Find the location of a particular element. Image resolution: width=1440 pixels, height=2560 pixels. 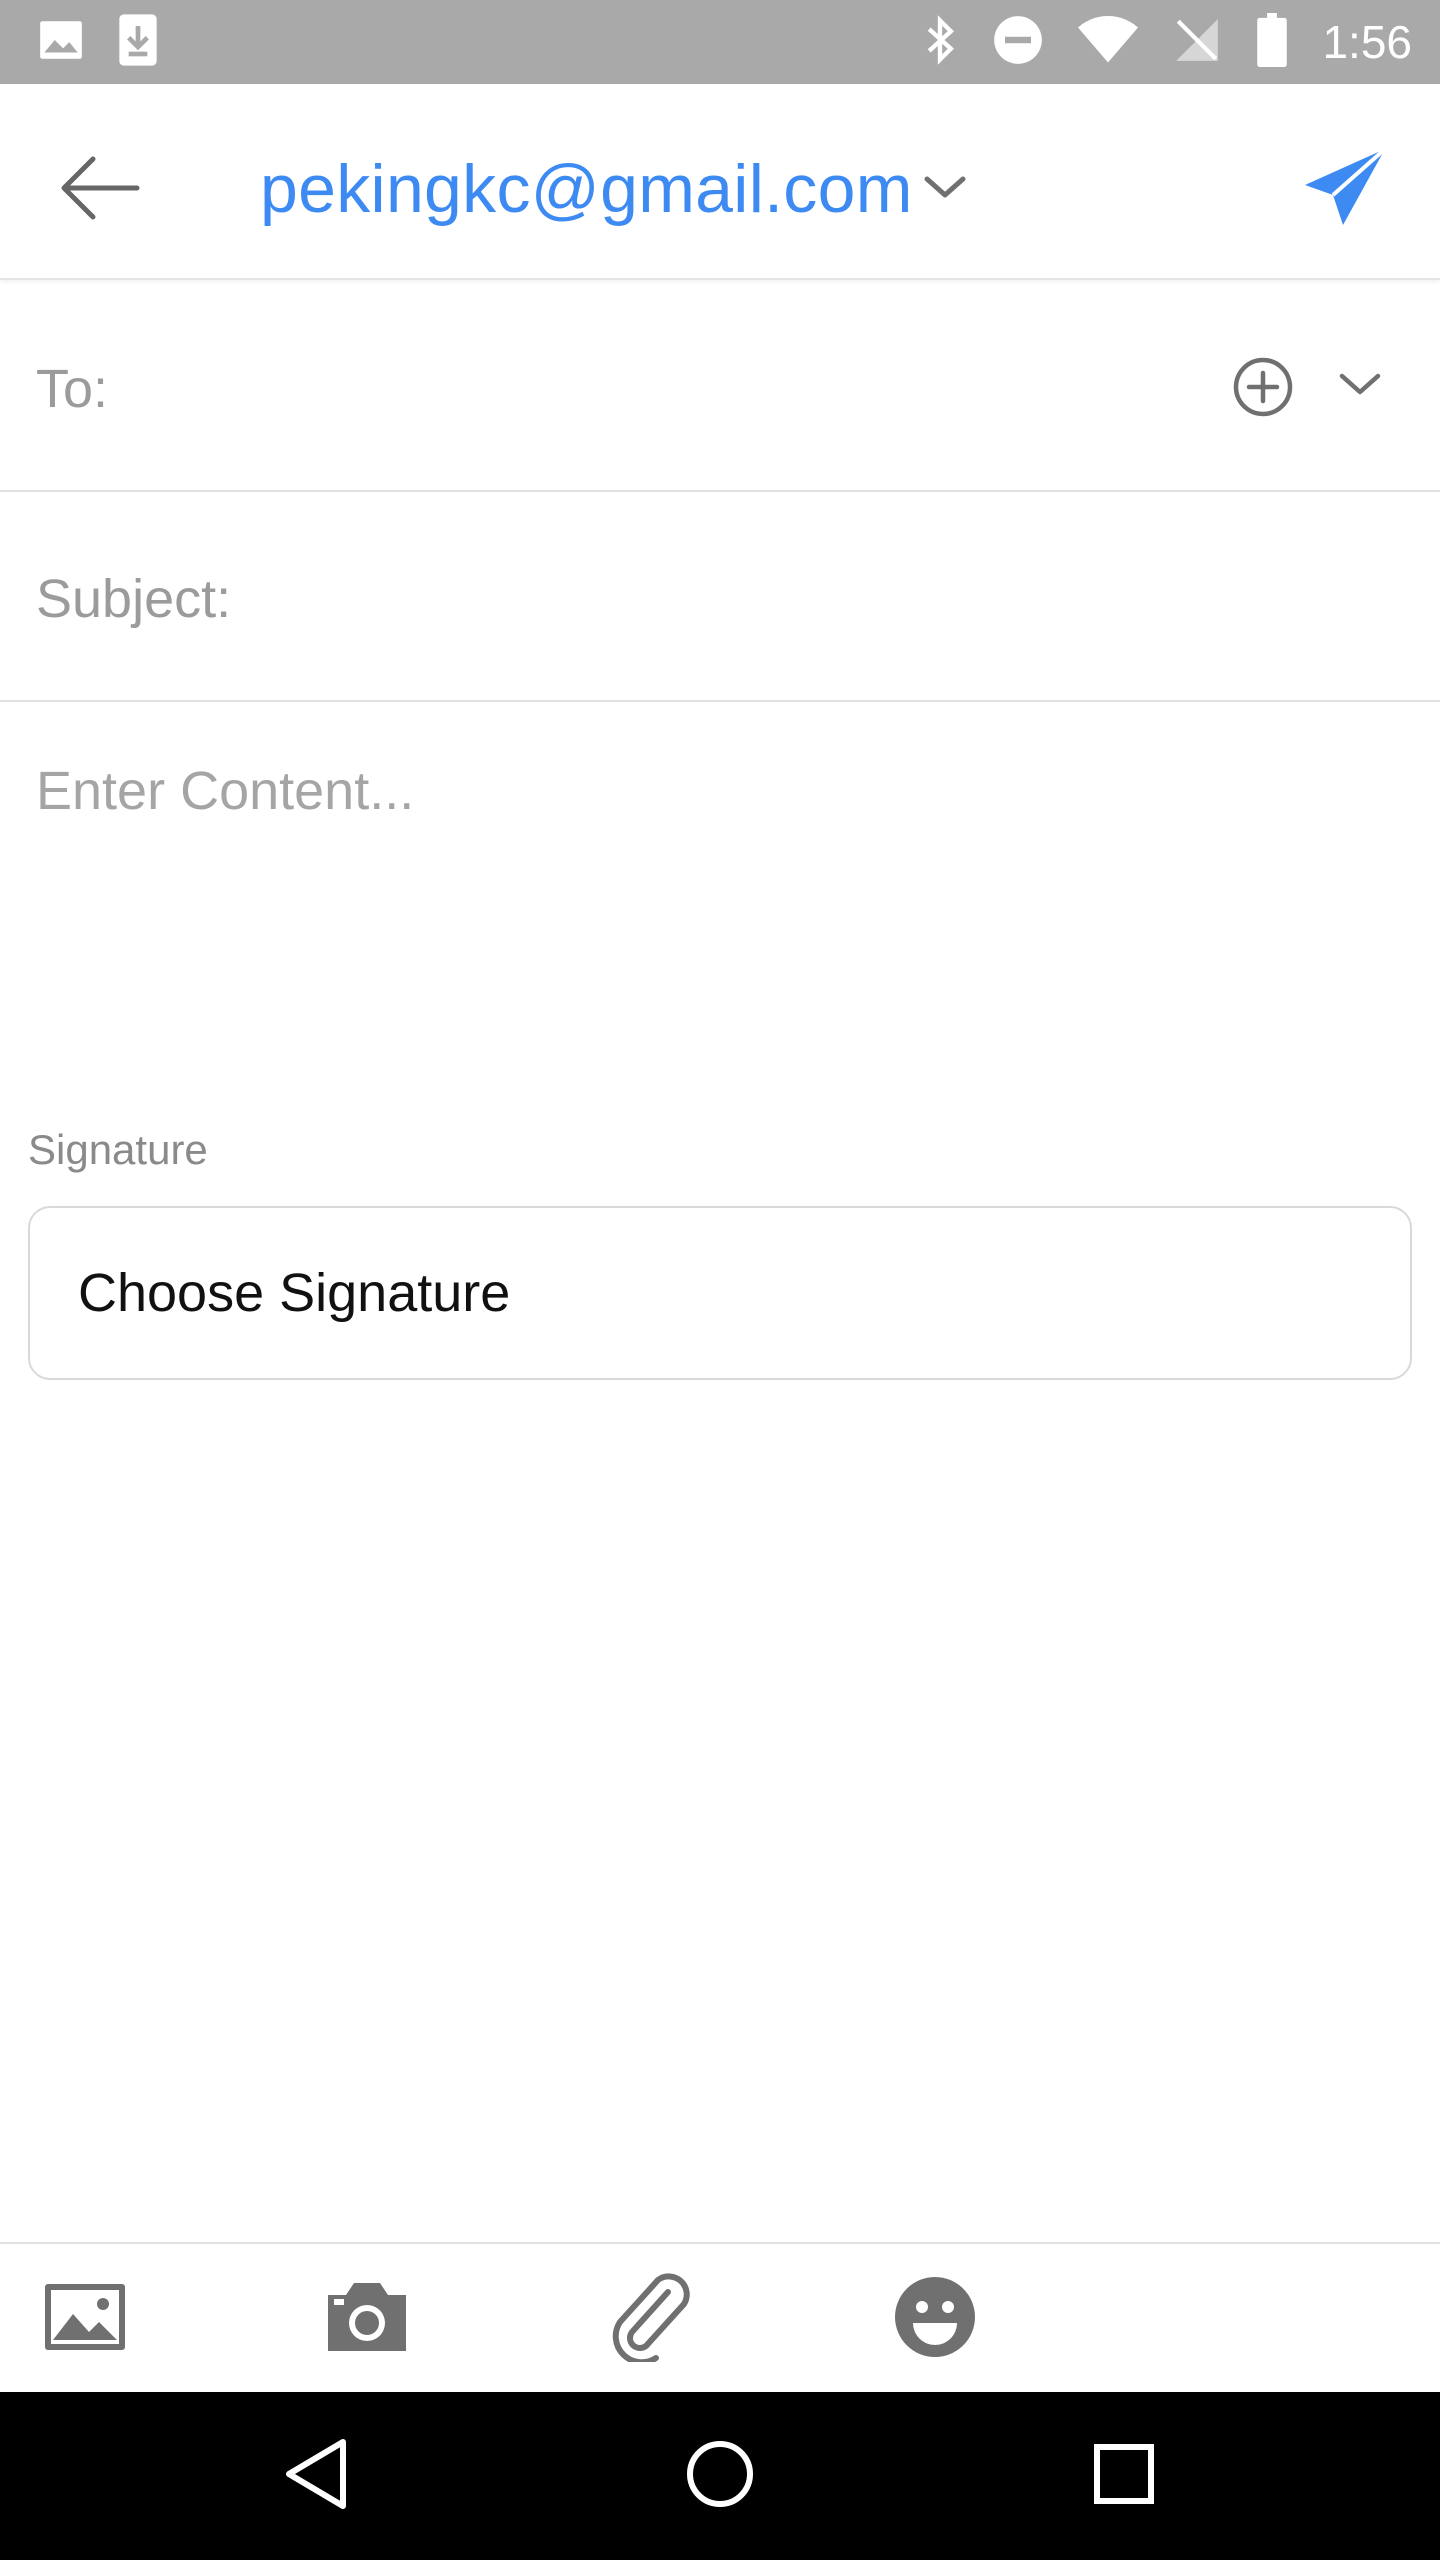

subject-field-row: Subject: is located at coordinates (720, 597).